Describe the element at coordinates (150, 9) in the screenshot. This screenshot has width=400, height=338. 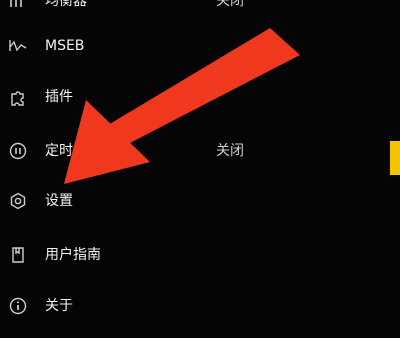
I see `menu-item-equalizer: 均衡器 关闭` at that location.